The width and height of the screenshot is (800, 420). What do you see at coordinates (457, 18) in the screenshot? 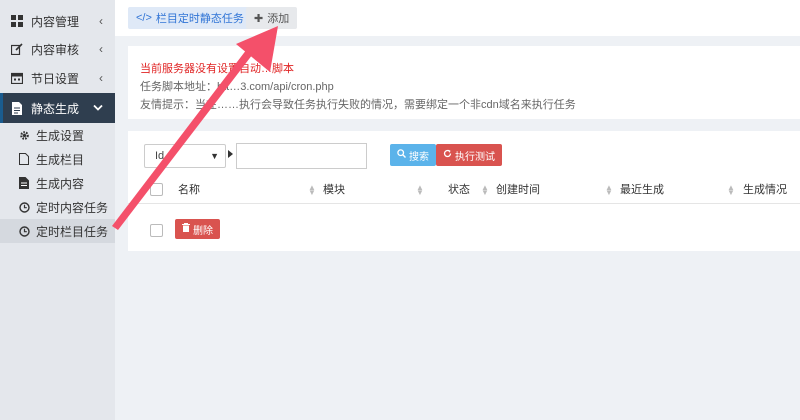
I see `tab-bar: </> 栏目定时静态任务 ✚ 添加` at bounding box center [457, 18].